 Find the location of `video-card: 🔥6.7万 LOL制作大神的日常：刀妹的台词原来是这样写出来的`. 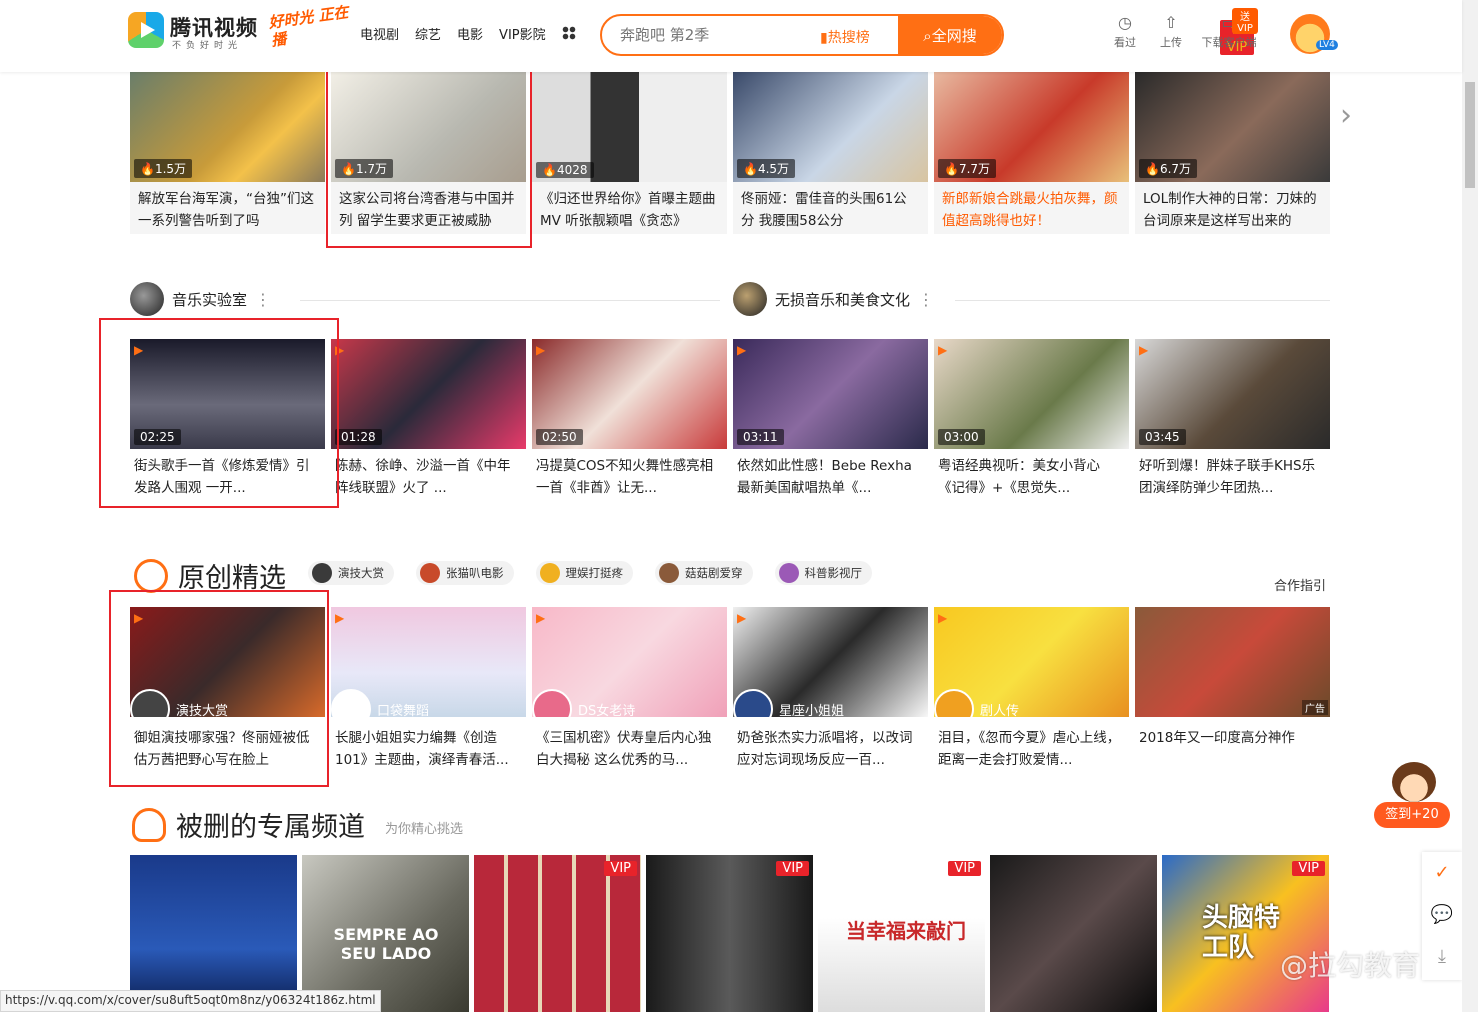

video-card: 🔥6.7万 LOL制作大神的日常：刀妹的台词原来是这样写出来的 is located at coordinates (1232, 153).